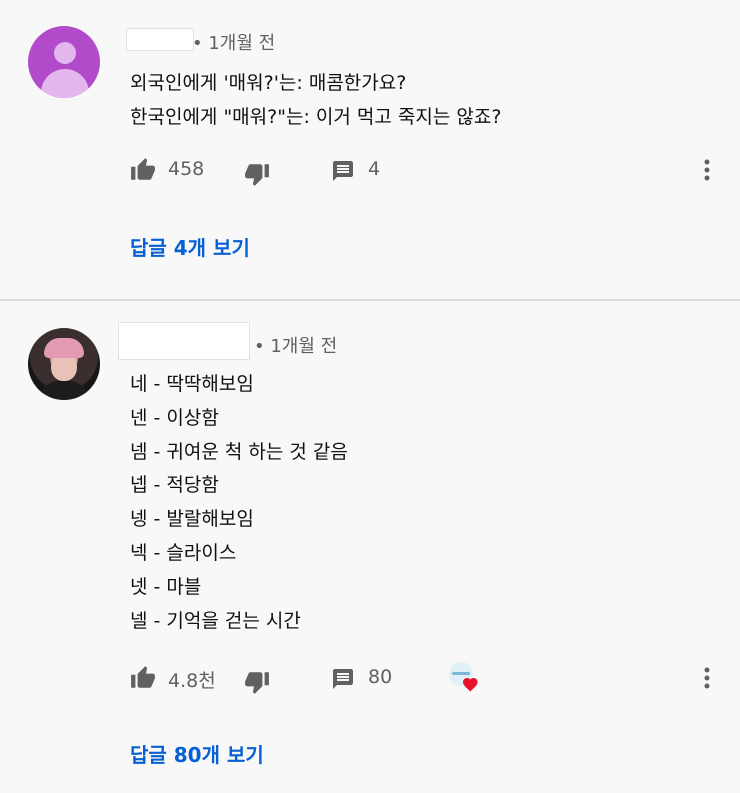  What do you see at coordinates (174, 485) in the screenshot?
I see `comment-line: 넵 - 적당함` at bounding box center [174, 485].